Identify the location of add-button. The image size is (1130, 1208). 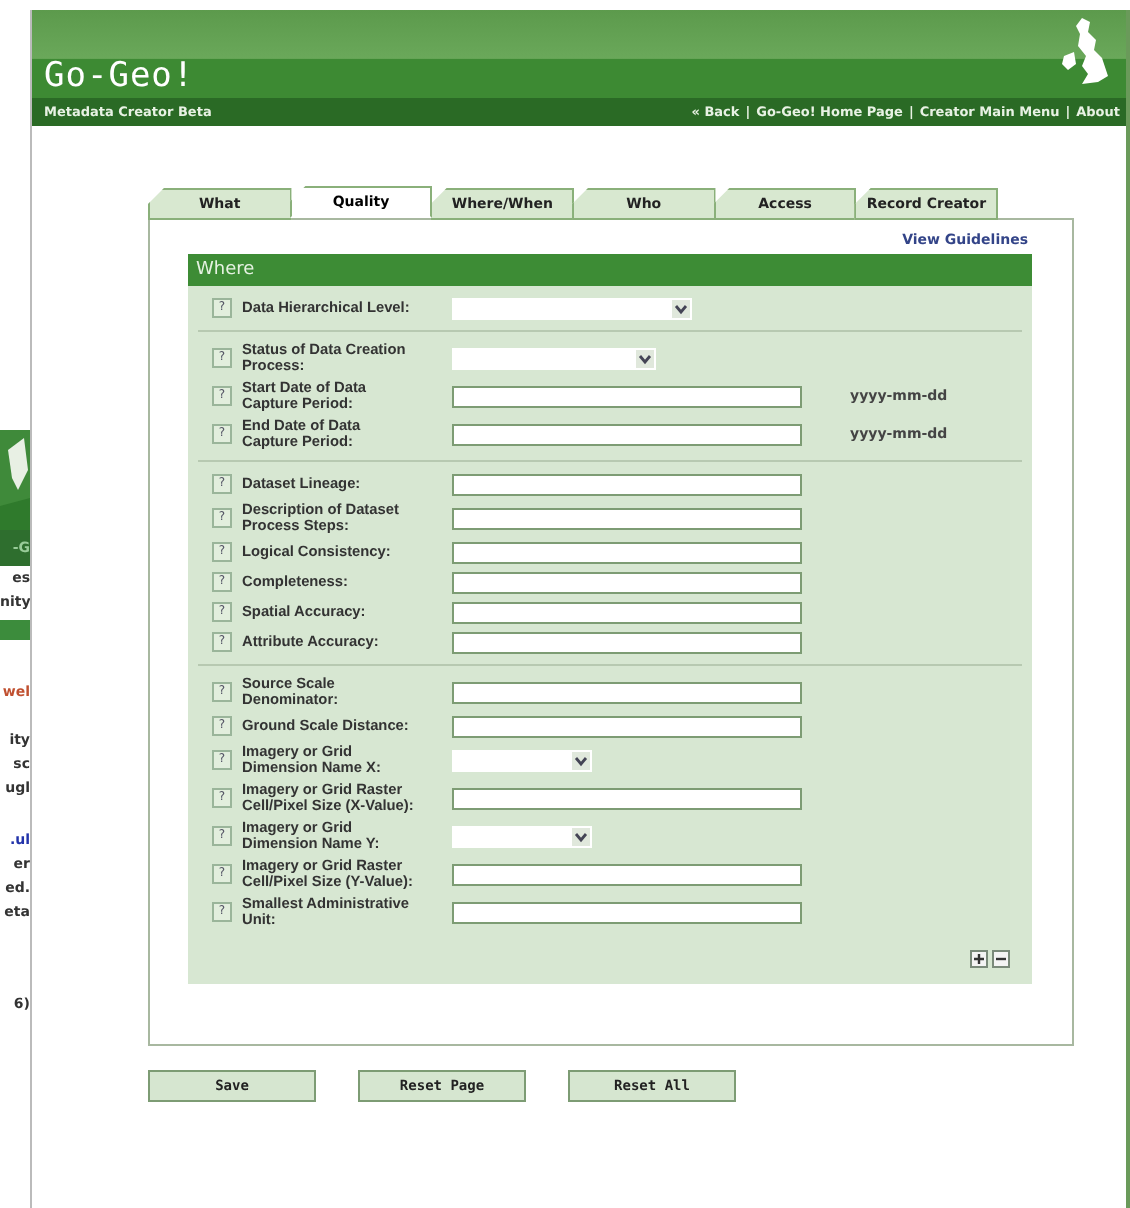
(979, 959).